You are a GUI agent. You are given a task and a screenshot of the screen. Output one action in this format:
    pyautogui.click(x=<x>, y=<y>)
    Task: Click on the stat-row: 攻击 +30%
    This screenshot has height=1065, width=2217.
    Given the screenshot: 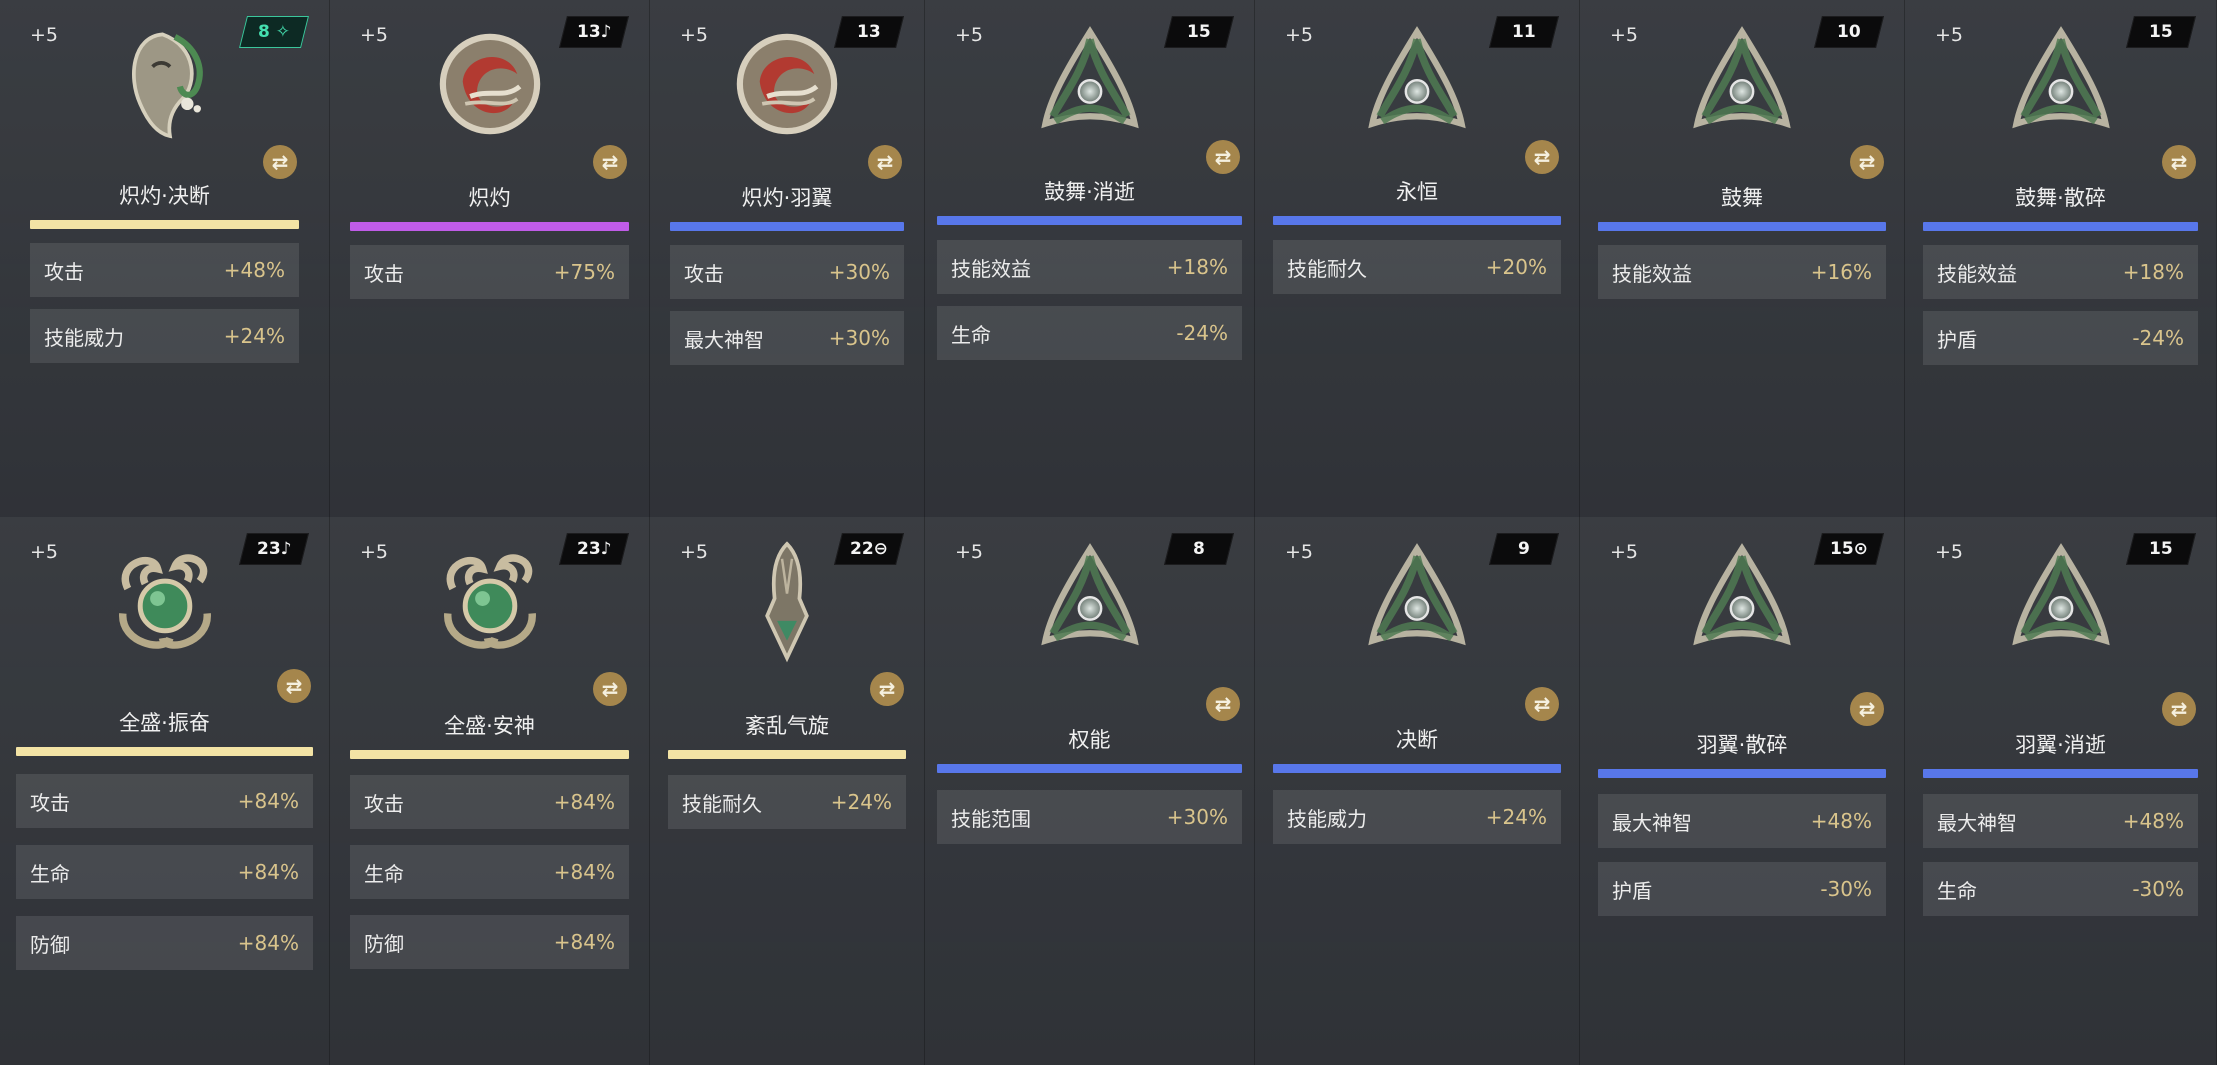 What is the action you would take?
    pyautogui.click(x=787, y=272)
    